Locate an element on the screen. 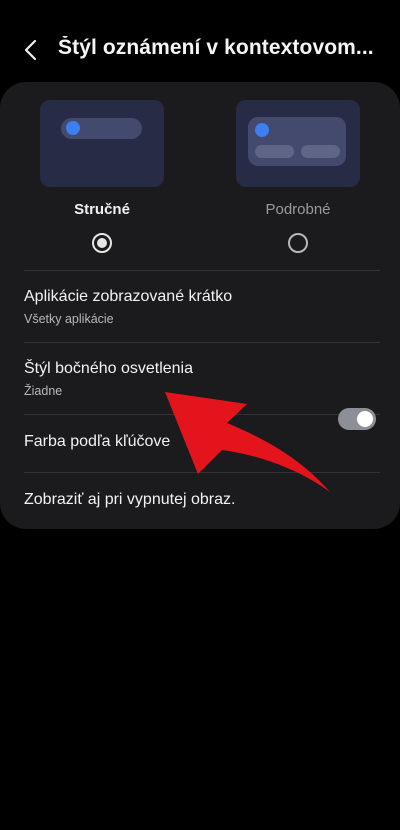  setting-subtitle: Všetky aplikácie is located at coordinates (69, 319).